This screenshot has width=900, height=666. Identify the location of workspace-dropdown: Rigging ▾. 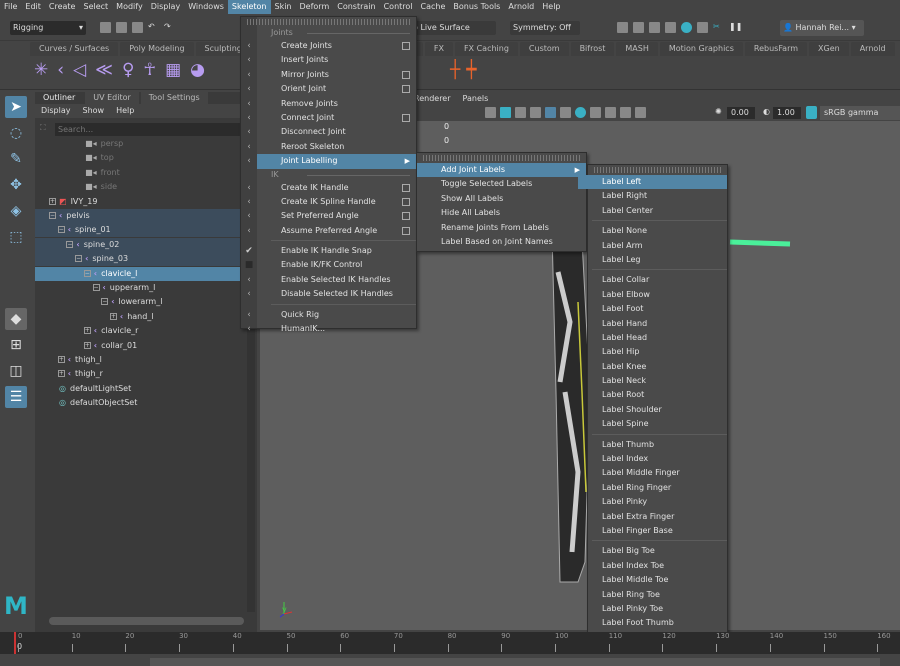
(48, 28).